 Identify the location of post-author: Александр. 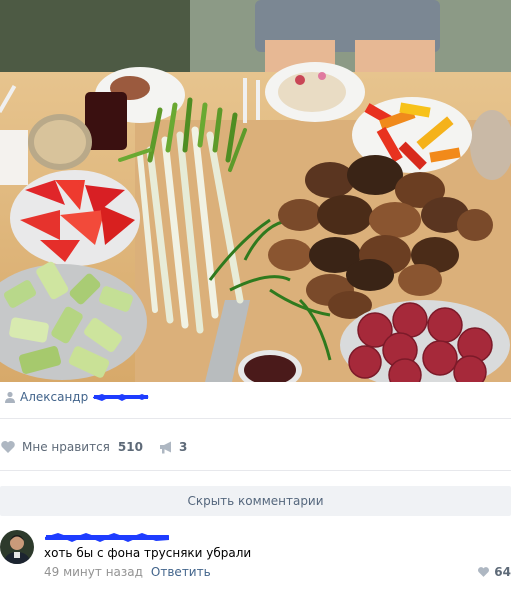
(77, 397).